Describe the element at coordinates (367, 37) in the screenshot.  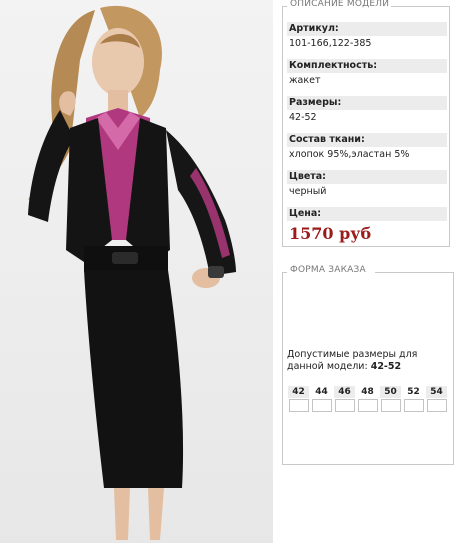
I see `field-article: Артикул: 101-166,122-385` at that location.